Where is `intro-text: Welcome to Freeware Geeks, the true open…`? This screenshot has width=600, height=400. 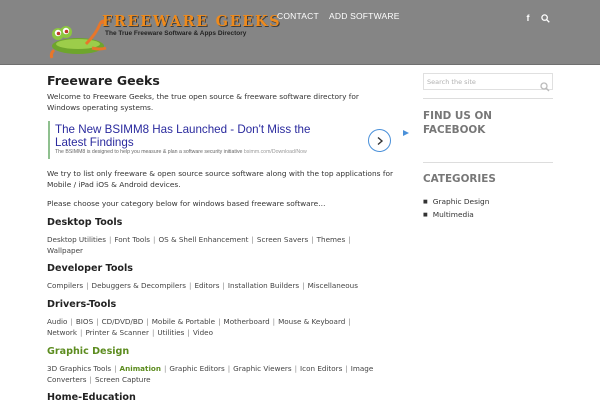
intro-text: Welcome to Freeware Geeks, the true open… is located at coordinates (203, 102).